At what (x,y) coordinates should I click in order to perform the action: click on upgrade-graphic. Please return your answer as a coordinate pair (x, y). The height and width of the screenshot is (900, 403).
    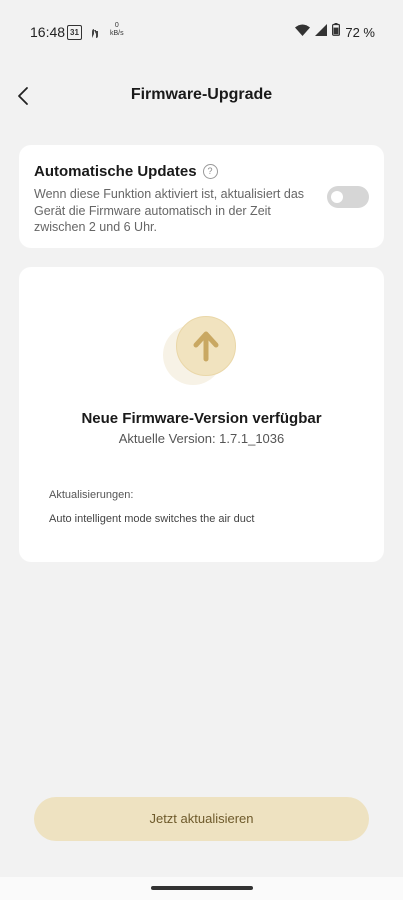
    Looking at the image, I should click on (203, 350).